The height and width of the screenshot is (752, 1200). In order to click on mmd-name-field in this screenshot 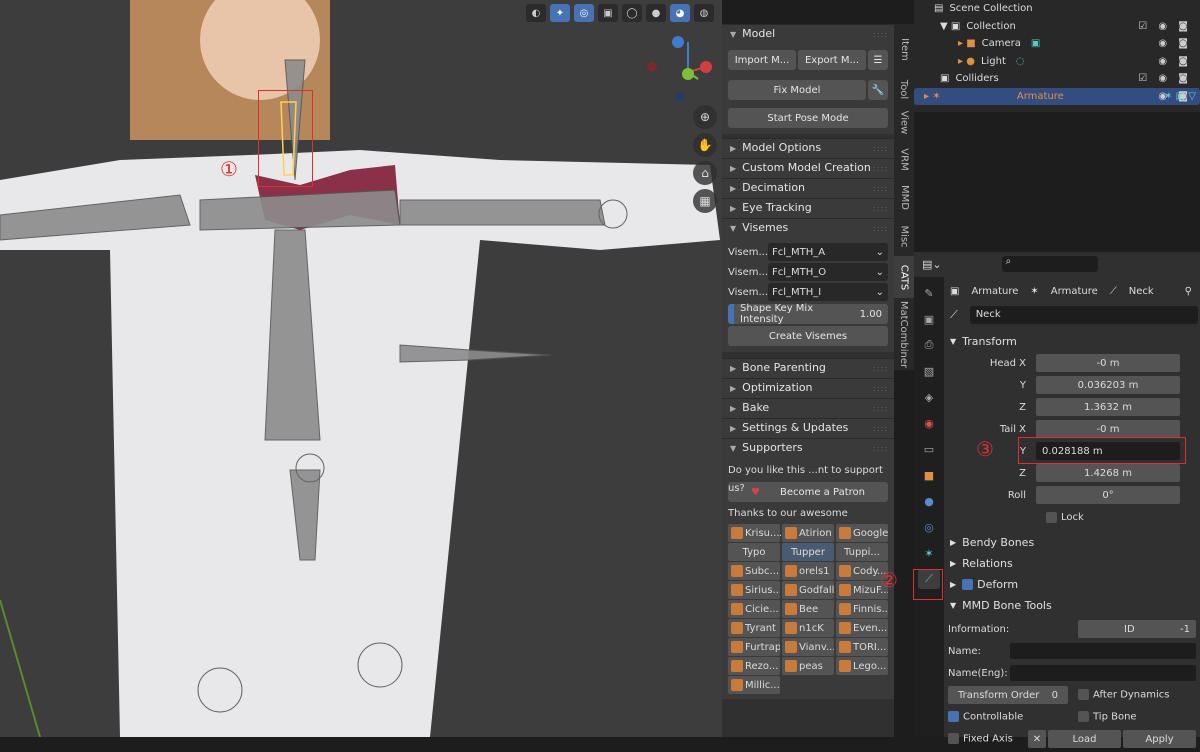, I will do `click(1103, 651)`.